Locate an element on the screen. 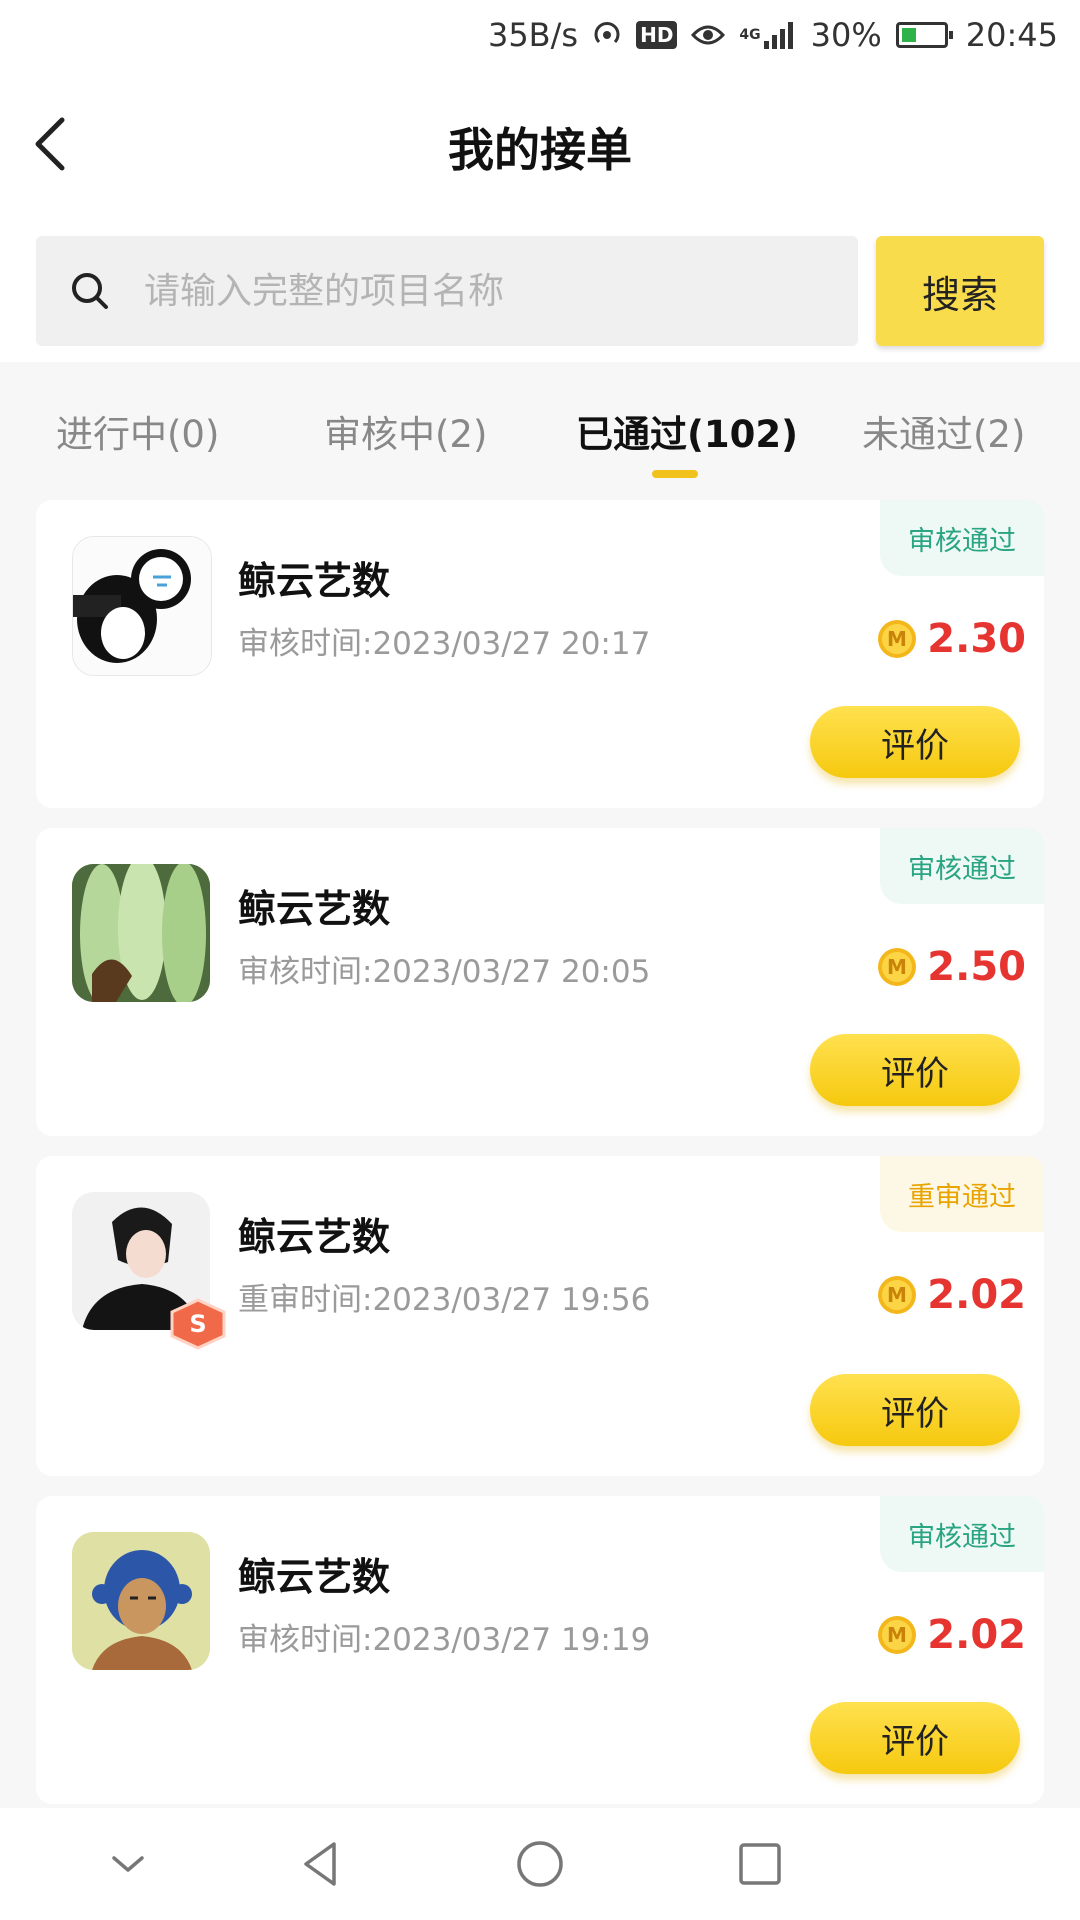 The width and height of the screenshot is (1080, 1920). reward-amount: 2.30 is located at coordinates (976, 639).